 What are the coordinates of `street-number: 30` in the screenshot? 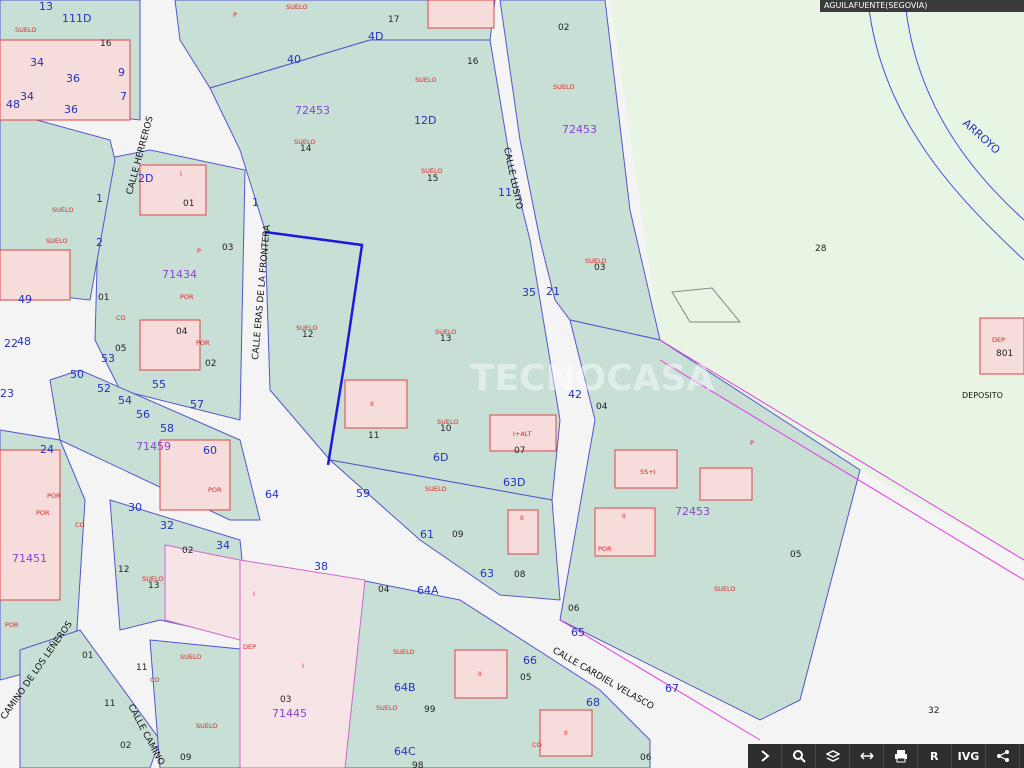 It's located at (135, 507).